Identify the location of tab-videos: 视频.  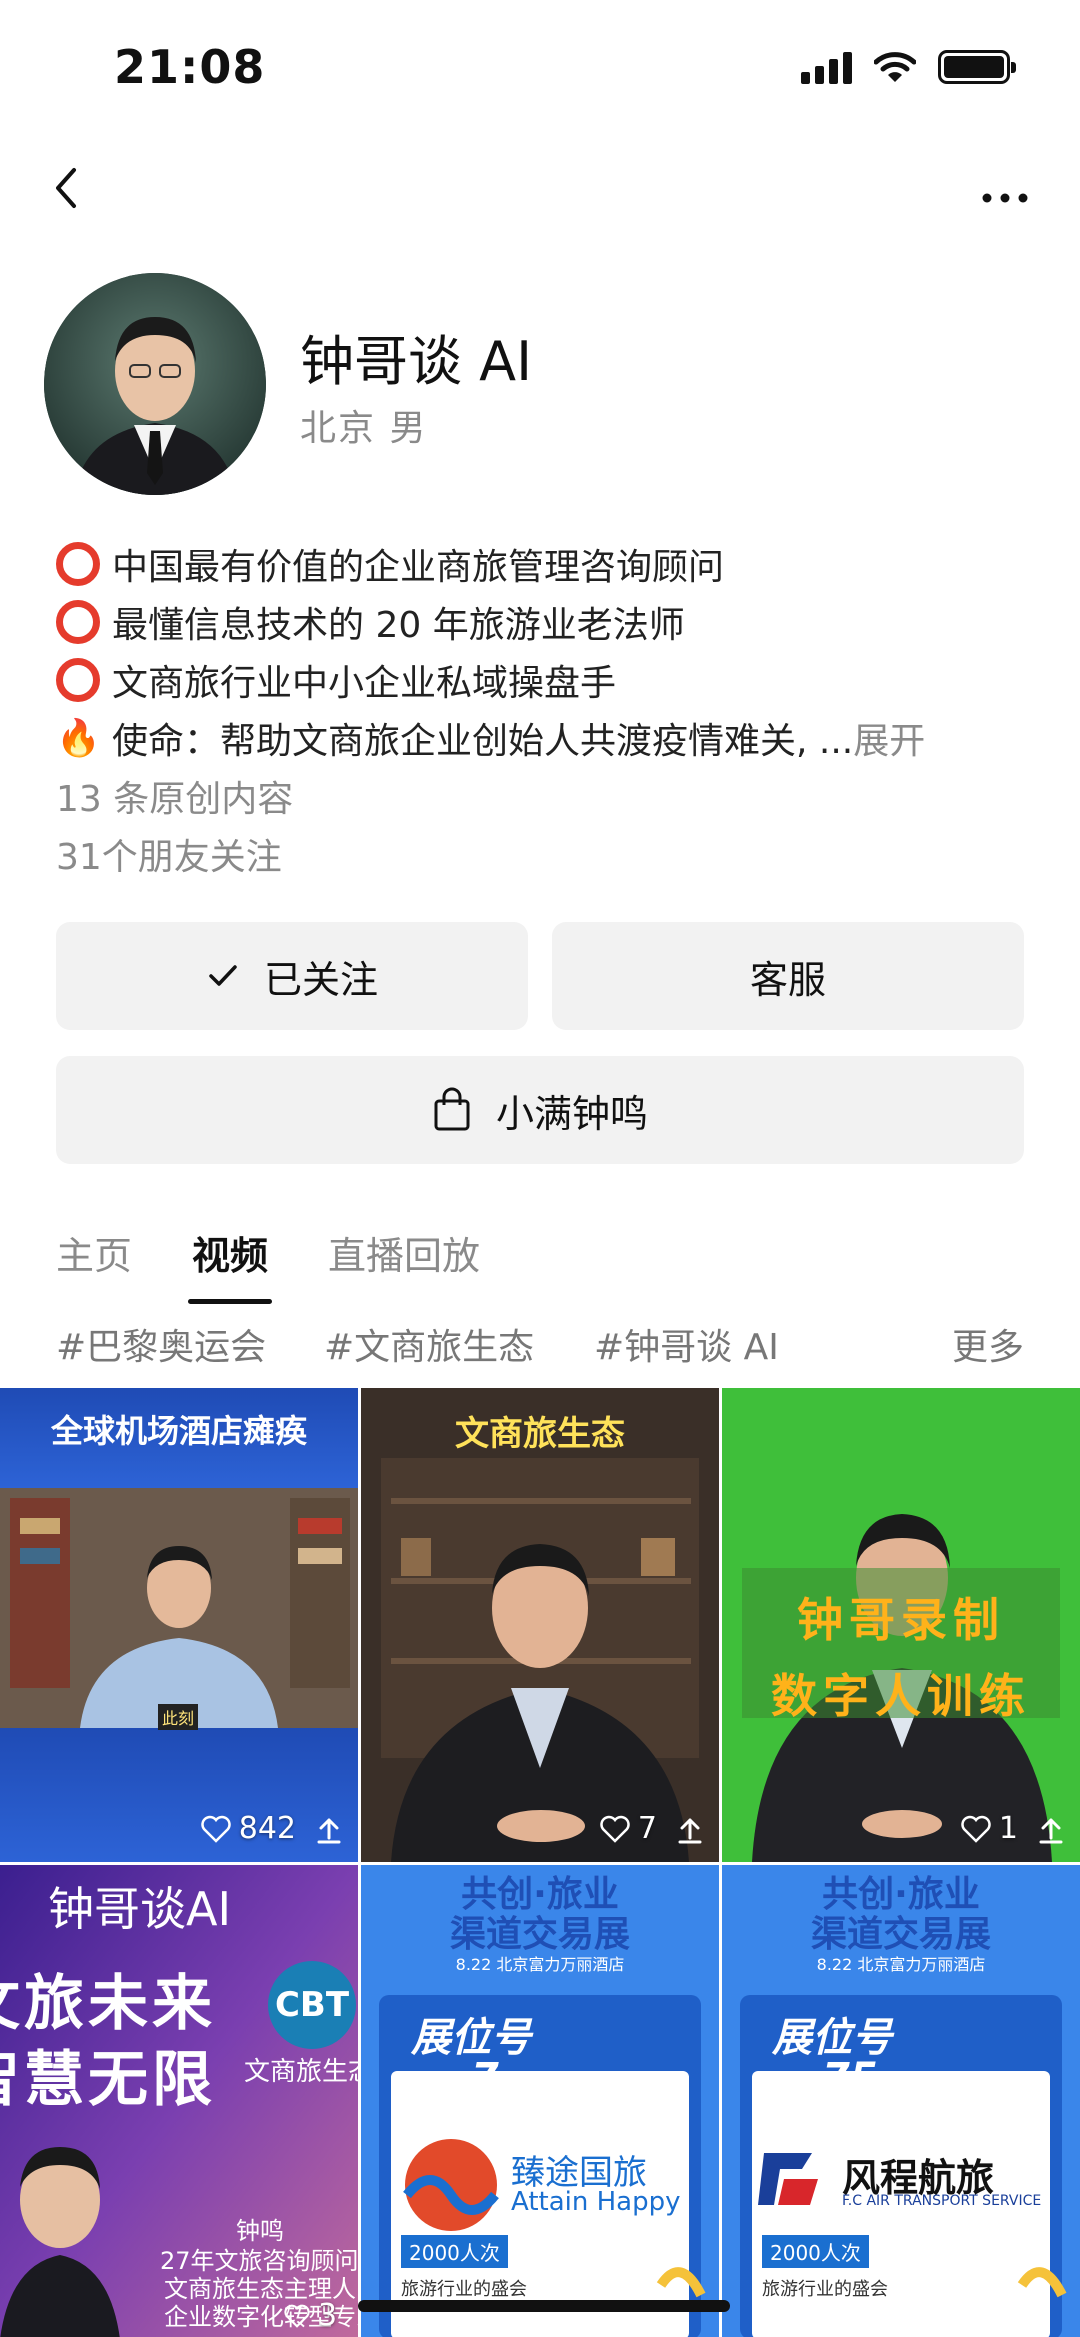
(230, 1264).